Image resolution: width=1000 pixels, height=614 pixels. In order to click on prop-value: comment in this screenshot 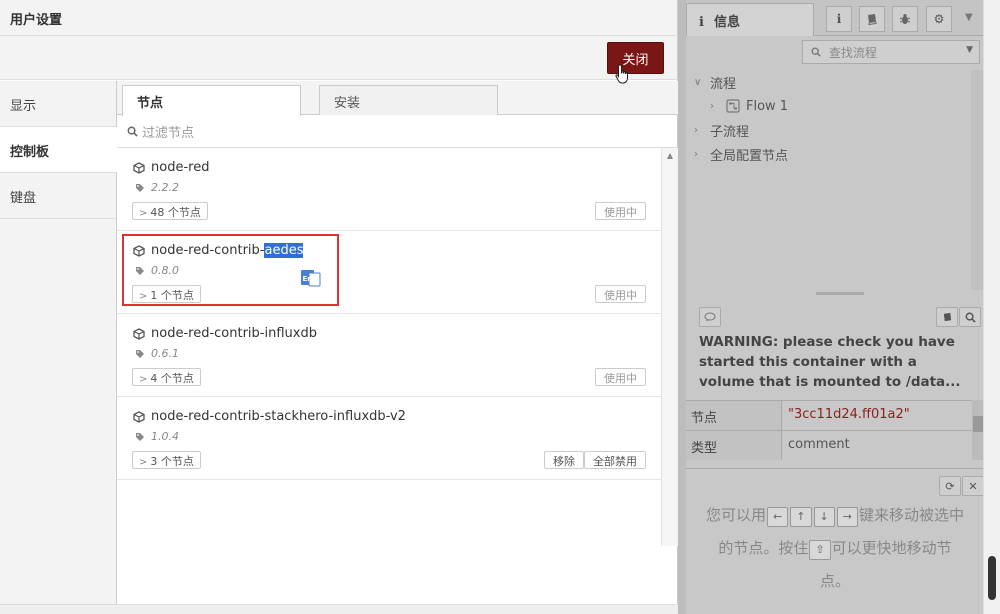, I will do `click(819, 444)`.